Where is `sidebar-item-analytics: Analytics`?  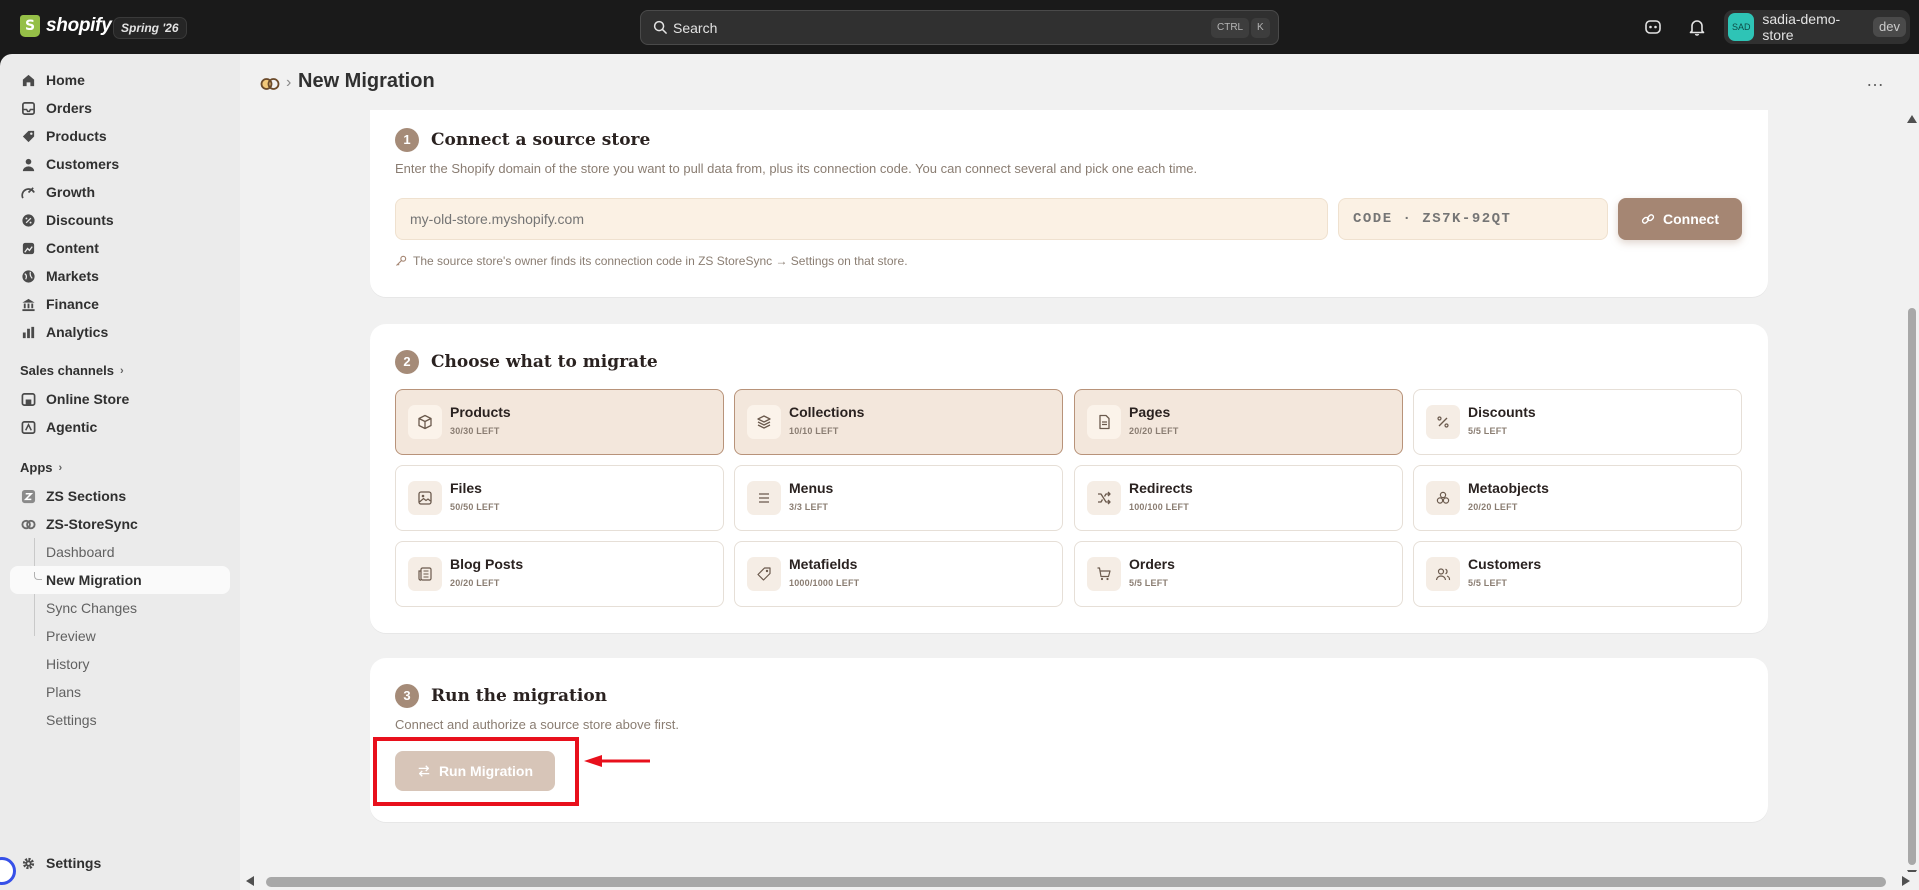
sidebar-item-analytics: Analytics is located at coordinates (120, 332).